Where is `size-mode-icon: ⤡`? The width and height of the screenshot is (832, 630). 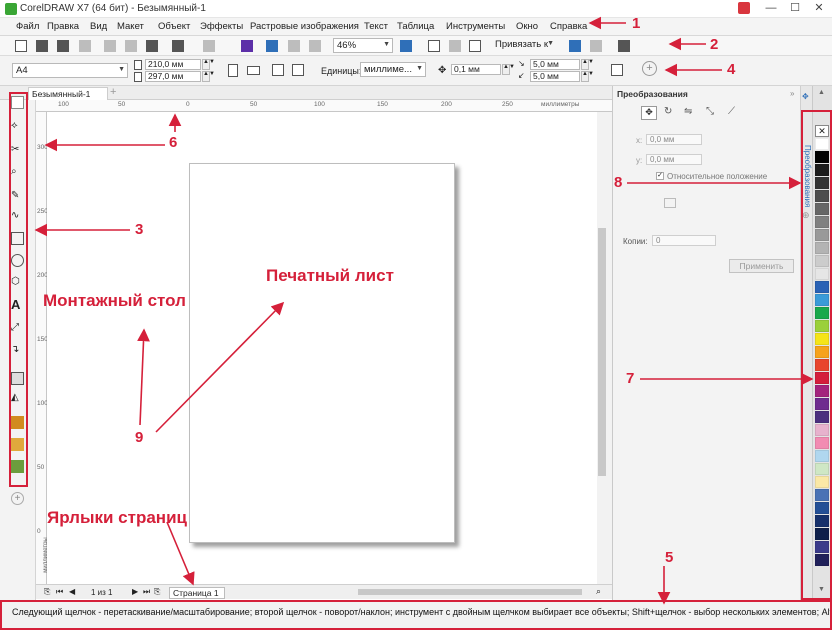
size-mode-icon: ⤡ is located at coordinates (710, 111).